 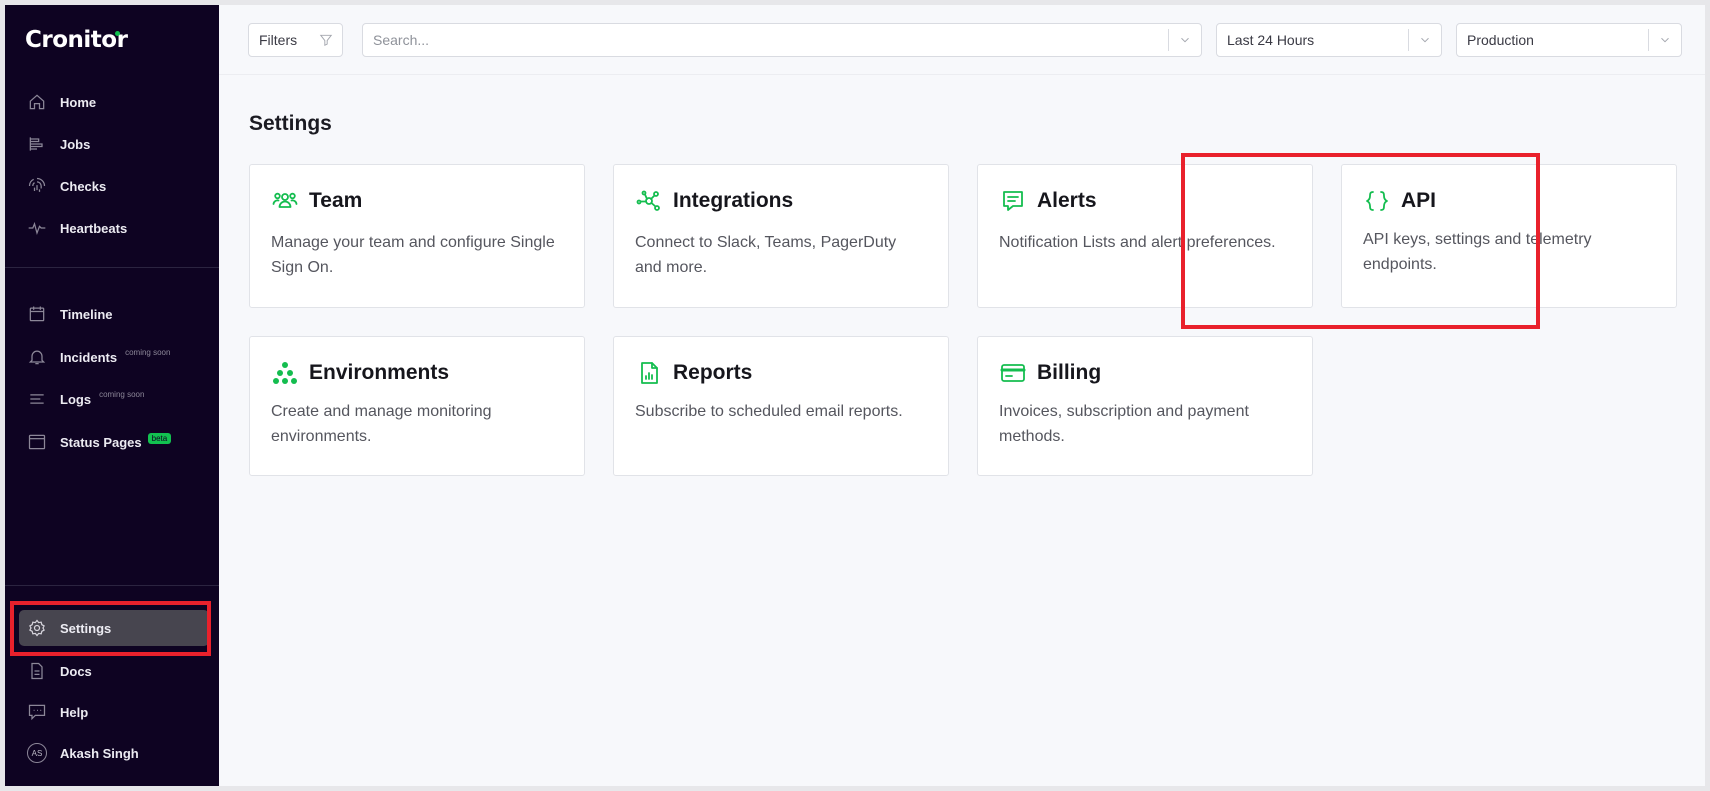 I want to click on sidebar-item-logs: Logs coming soon, so click(x=114, y=399).